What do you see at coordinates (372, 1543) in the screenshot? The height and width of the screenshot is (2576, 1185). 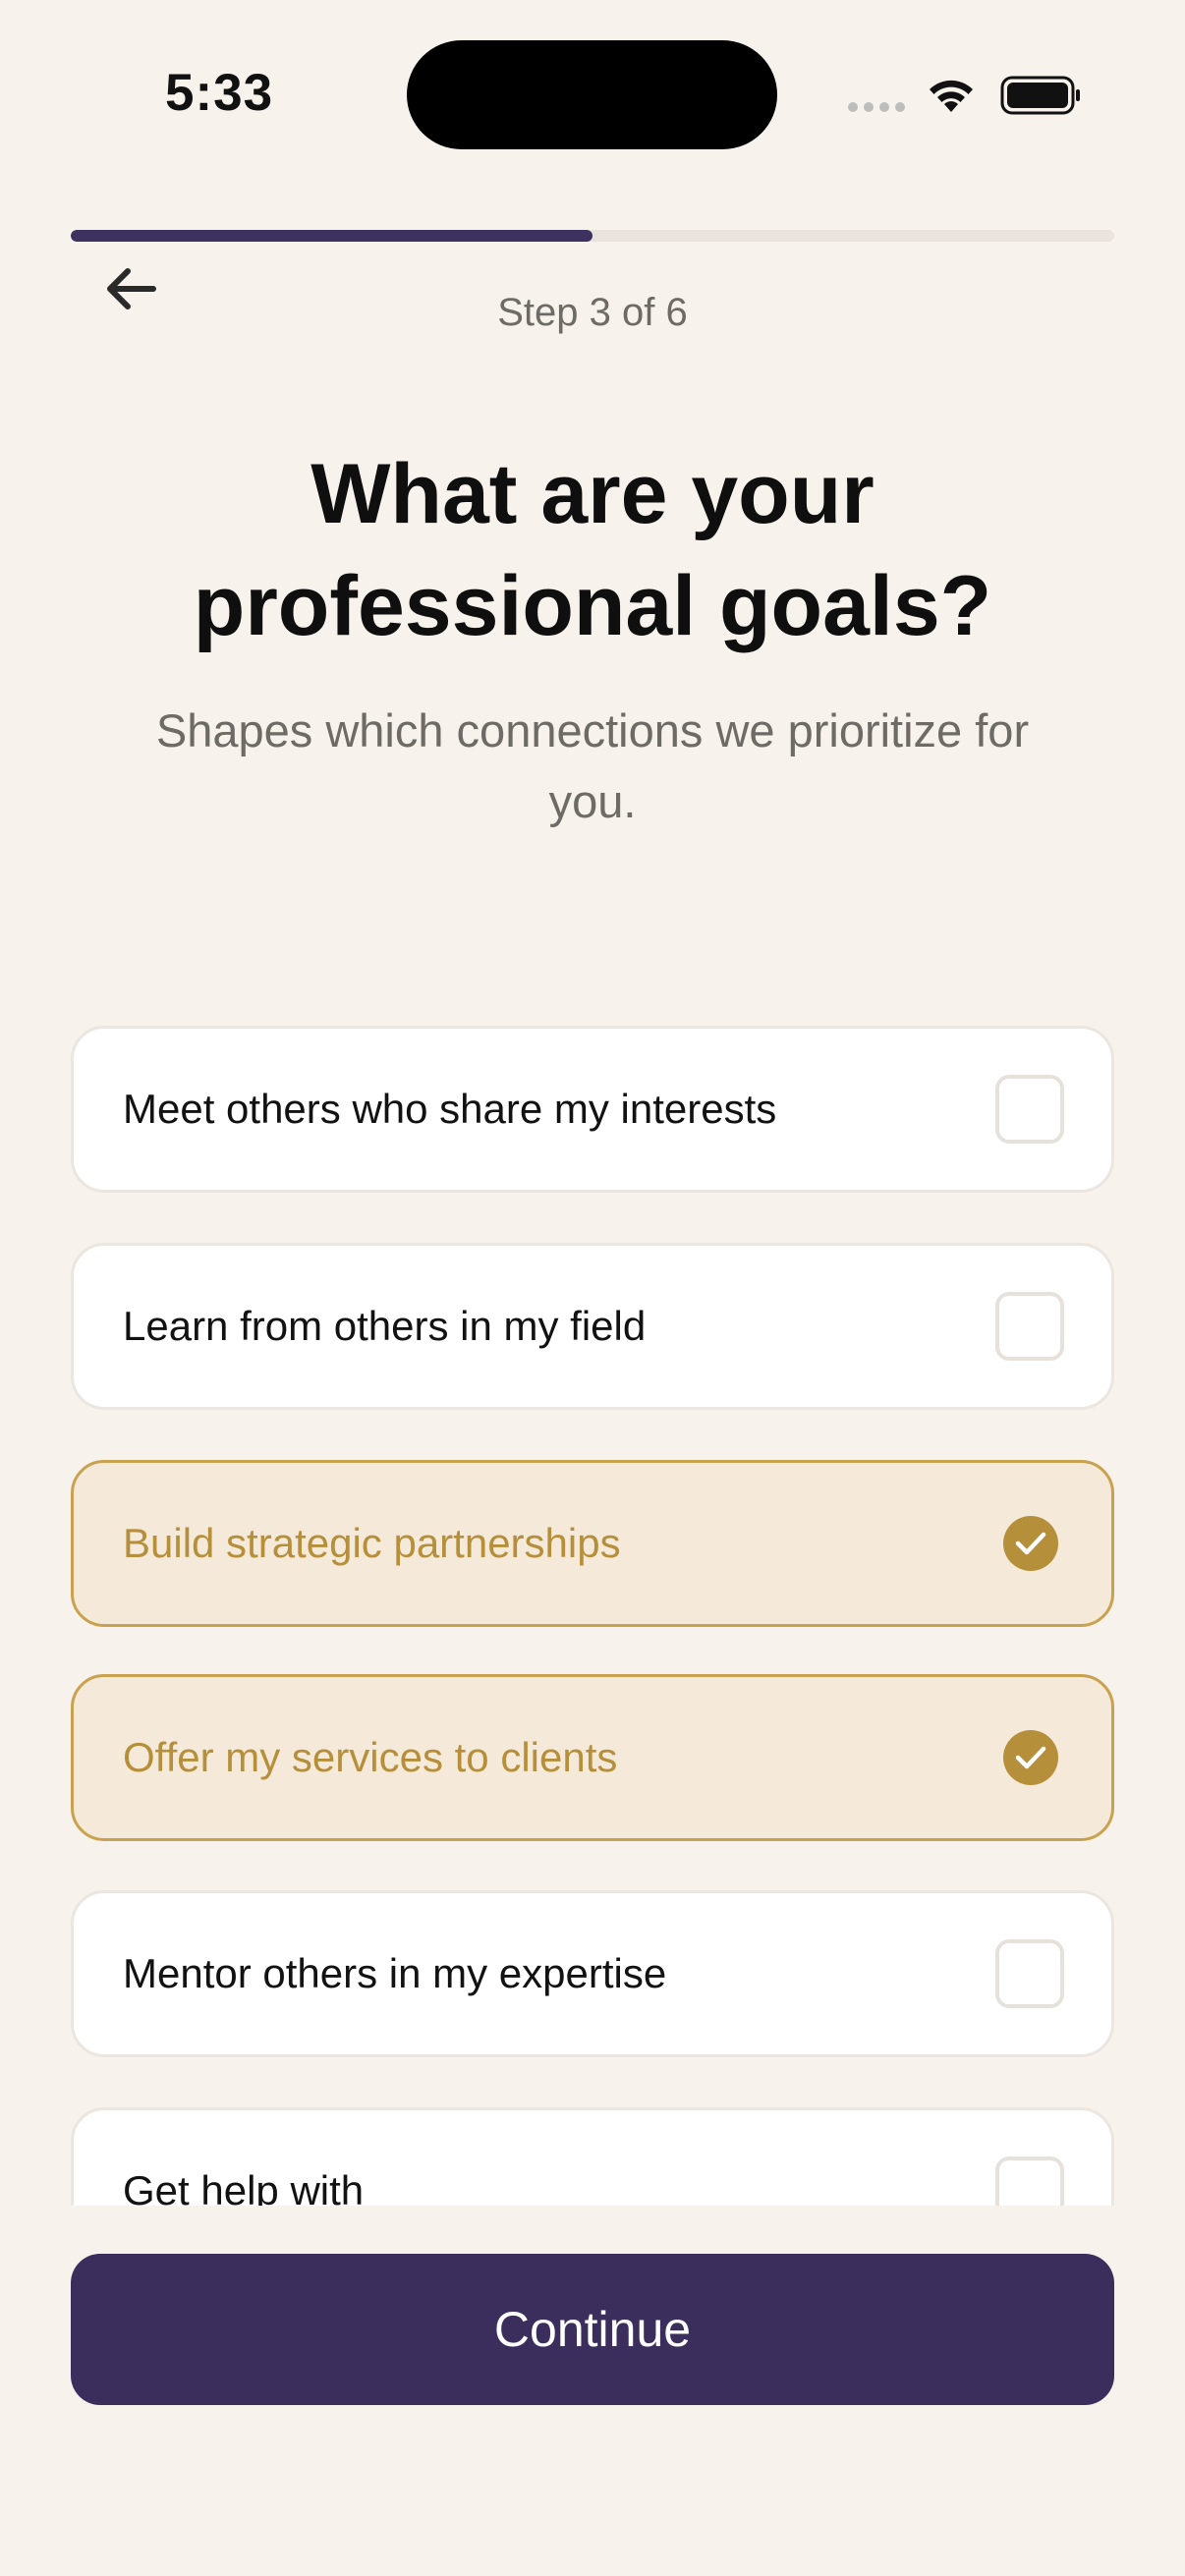 I see `option-label: Build strategic partnerships` at bounding box center [372, 1543].